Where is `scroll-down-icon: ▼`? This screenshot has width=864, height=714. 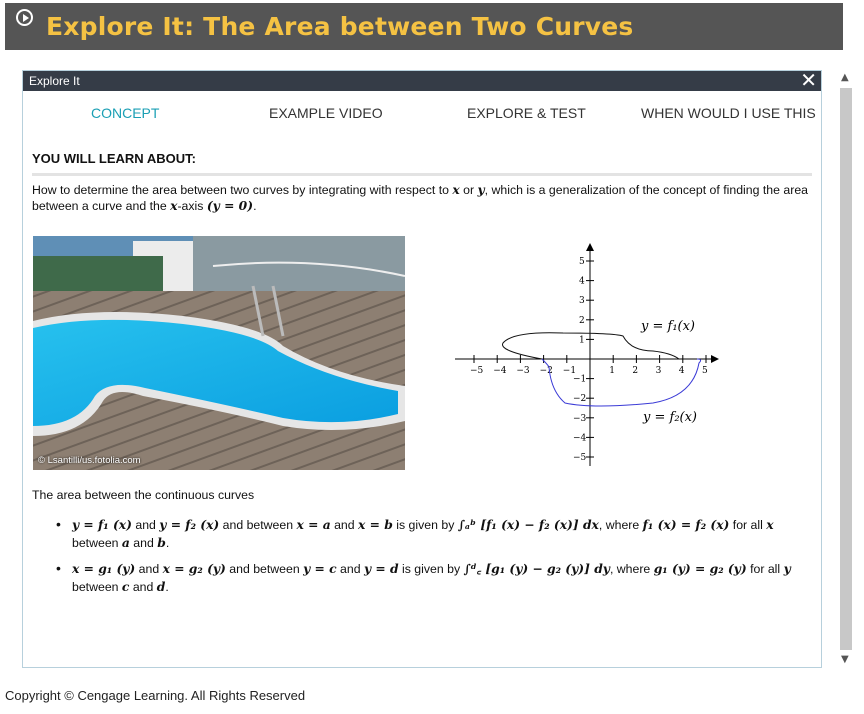
scroll-down-icon: ▼ is located at coordinates (845, 659).